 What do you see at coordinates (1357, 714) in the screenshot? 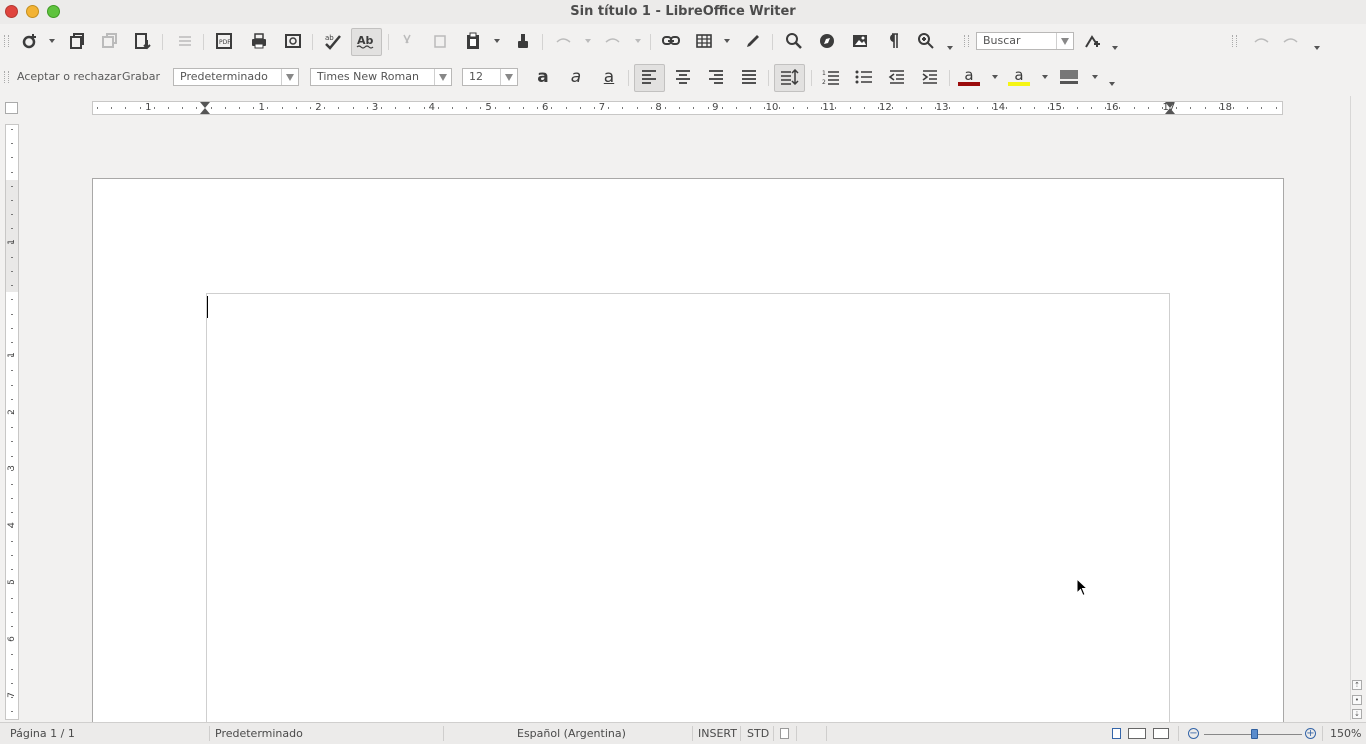
I see `next-page-button: ⇣` at bounding box center [1357, 714].